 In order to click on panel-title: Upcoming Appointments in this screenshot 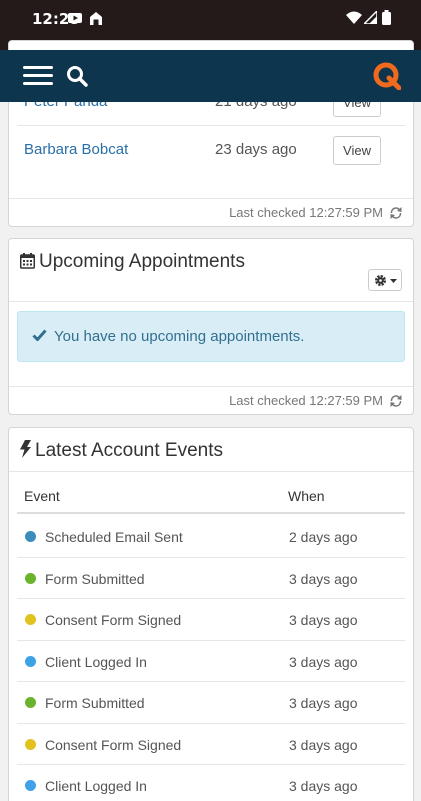, I will do `click(132, 262)`.